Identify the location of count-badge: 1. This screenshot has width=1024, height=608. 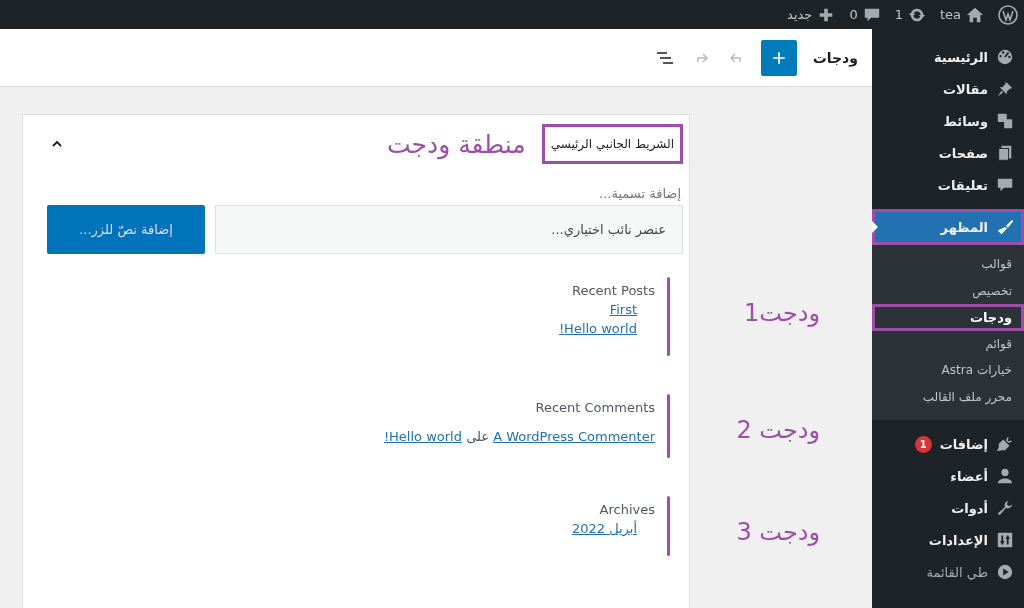
(923, 444).